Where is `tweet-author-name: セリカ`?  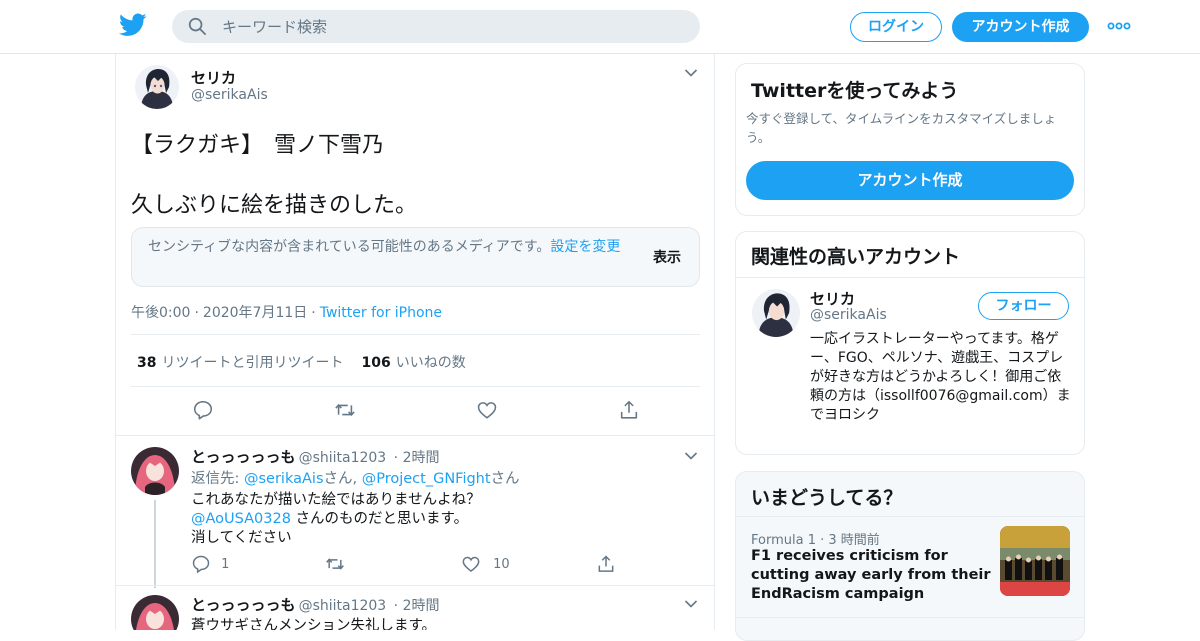 tweet-author-name: セリカ is located at coordinates (213, 77).